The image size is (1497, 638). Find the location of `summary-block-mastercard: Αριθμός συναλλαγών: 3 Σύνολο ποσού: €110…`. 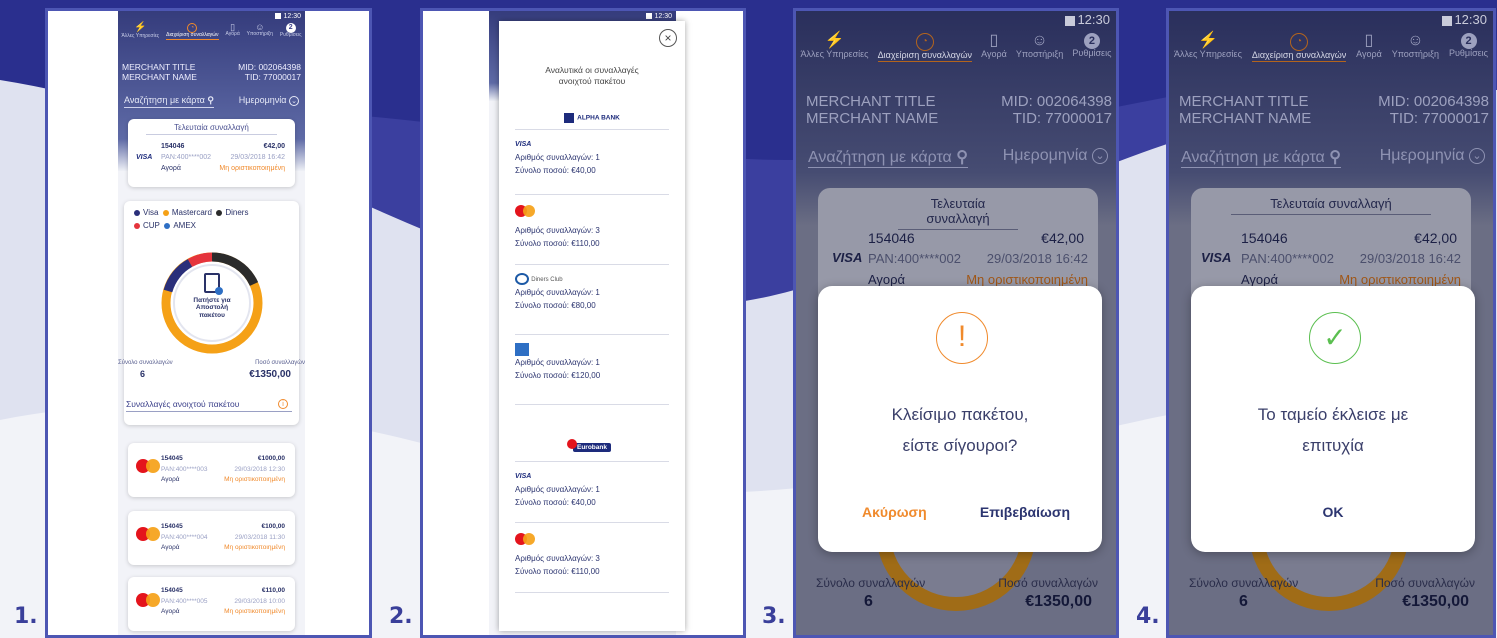

summary-block-mastercard: Αριθμός συναλλαγών: 3 Σύνολο ποσού: €110… is located at coordinates (592, 230).